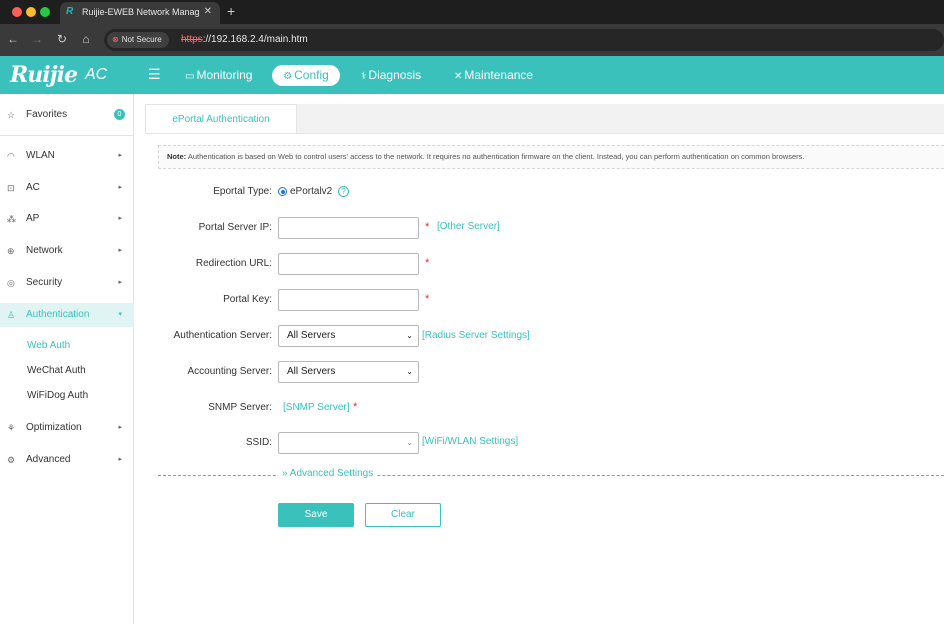 The height and width of the screenshot is (624, 944). I want to click on portal-server-ip-label: Portal Server IP:, so click(235, 227).